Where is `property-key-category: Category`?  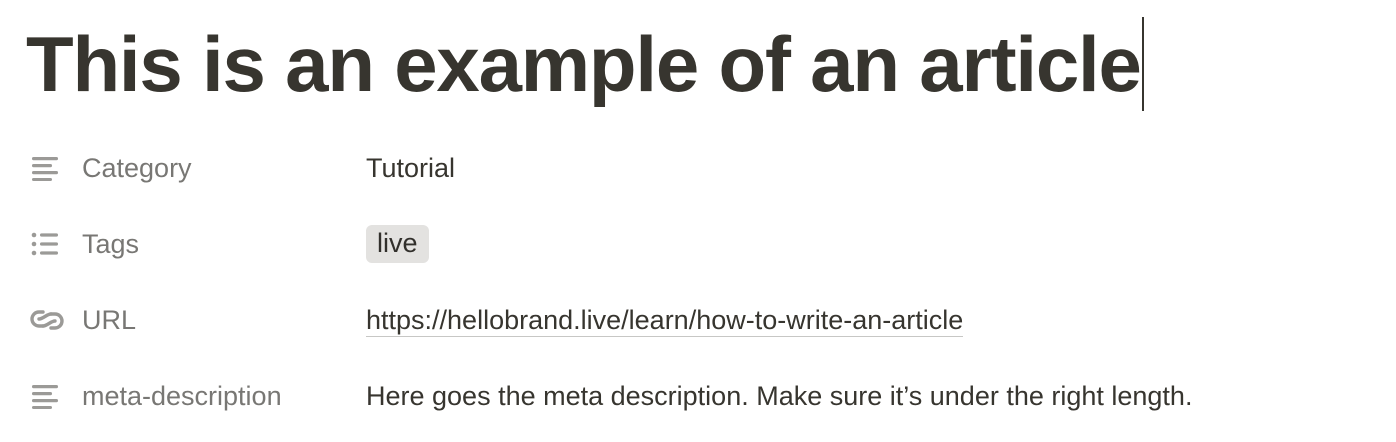 property-key-category: Category is located at coordinates (111, 168).